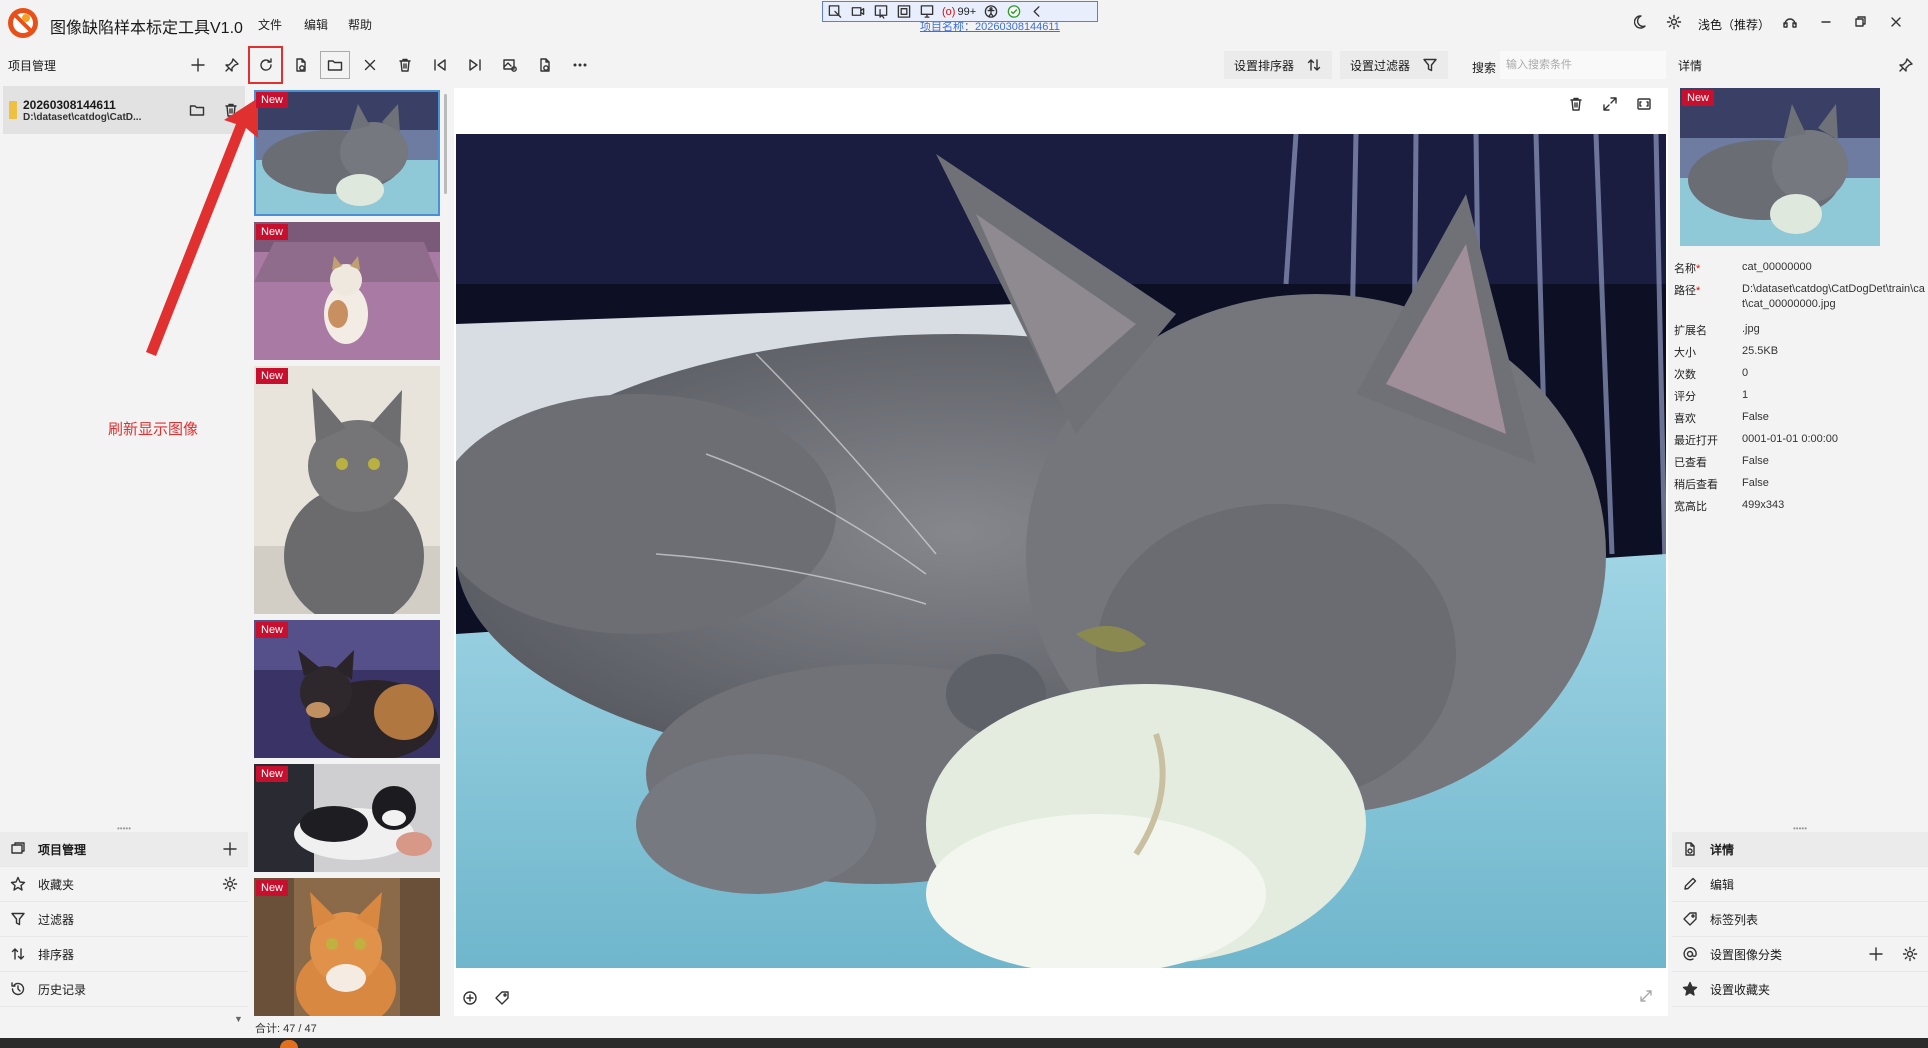 Image resolution: width=1928 pixels, height=1048 pixels. Describe the element at coordinates (1740, 989) in the screenshot. I see `nav-item-label: 设置收藏夹` at that location.